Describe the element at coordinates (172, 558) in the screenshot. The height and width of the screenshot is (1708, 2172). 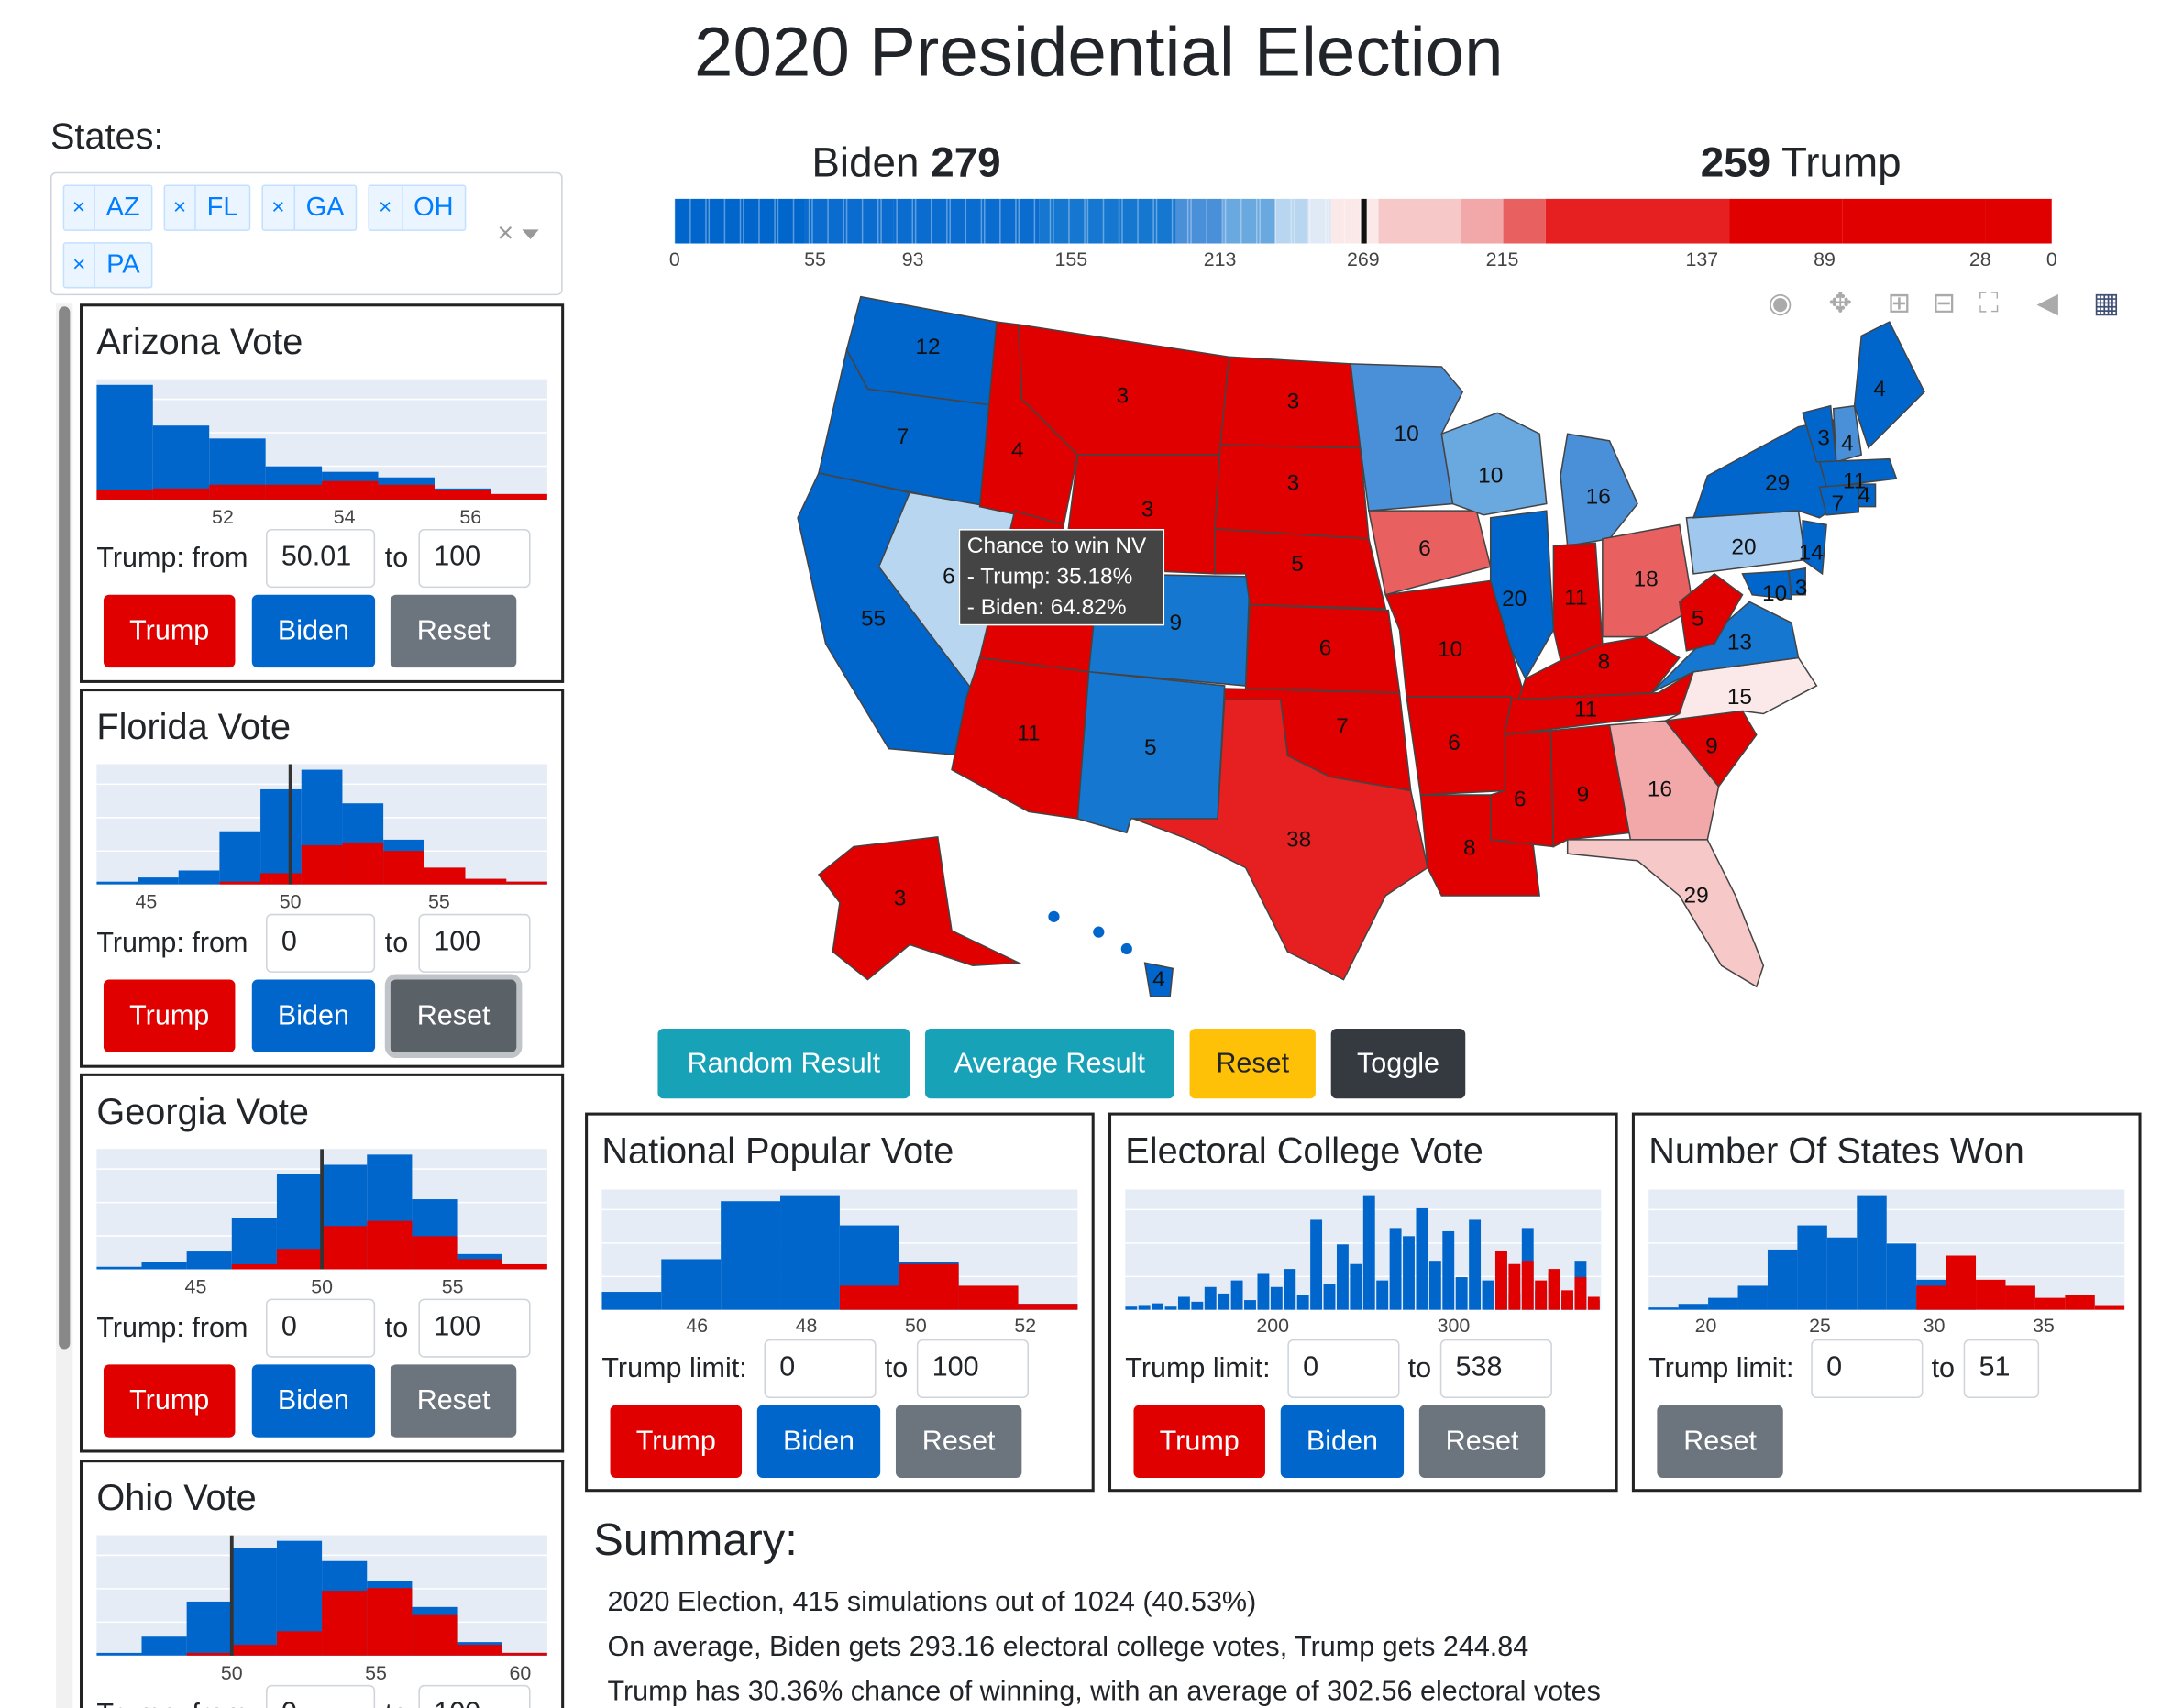
I see `trump-from-label: Trump: from` at that location.